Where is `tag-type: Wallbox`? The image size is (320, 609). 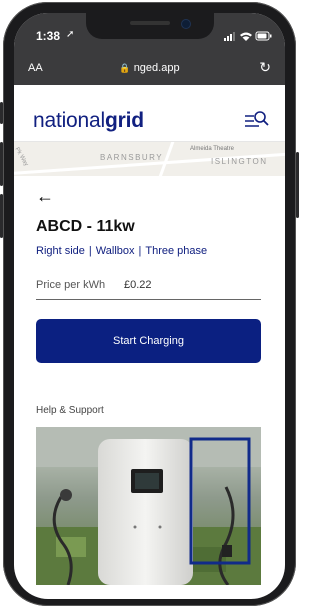
tag-type: Wallbox is located at coordinates (115, 251).